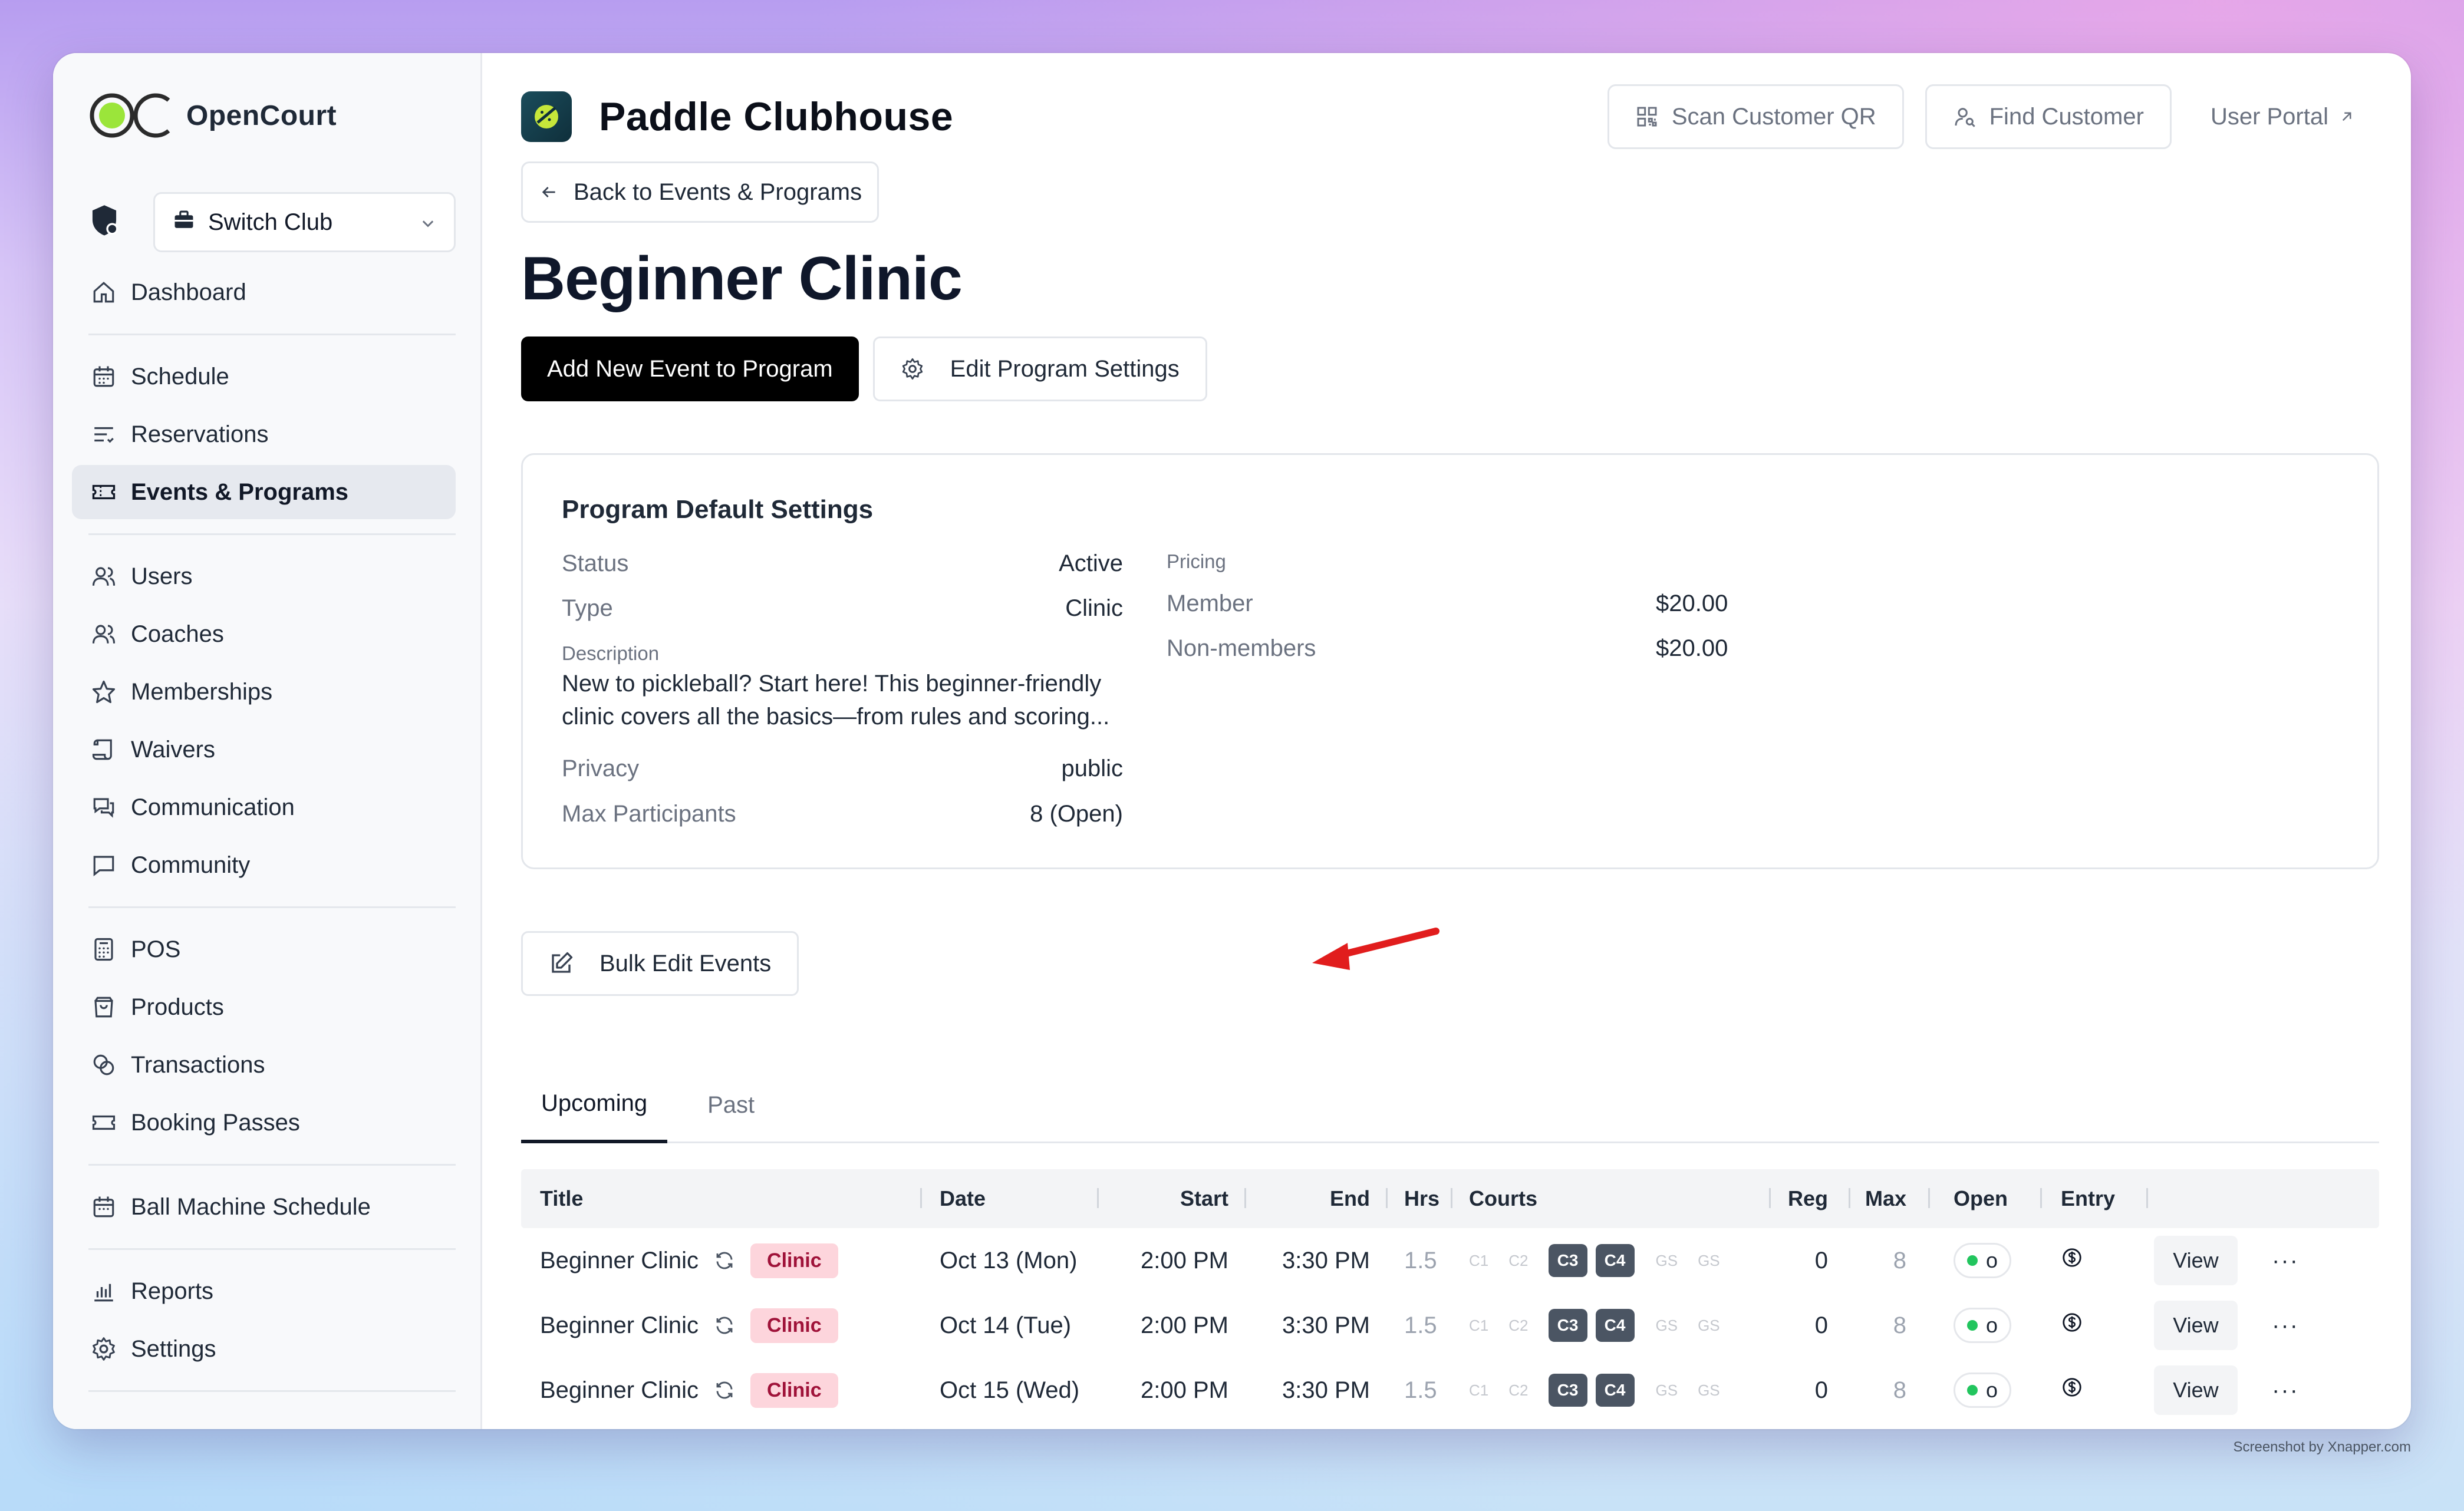  What do you see at coordinates (595, 563) in the screenshot?
I see `status-label: Status` at bounding box center [595, 563].